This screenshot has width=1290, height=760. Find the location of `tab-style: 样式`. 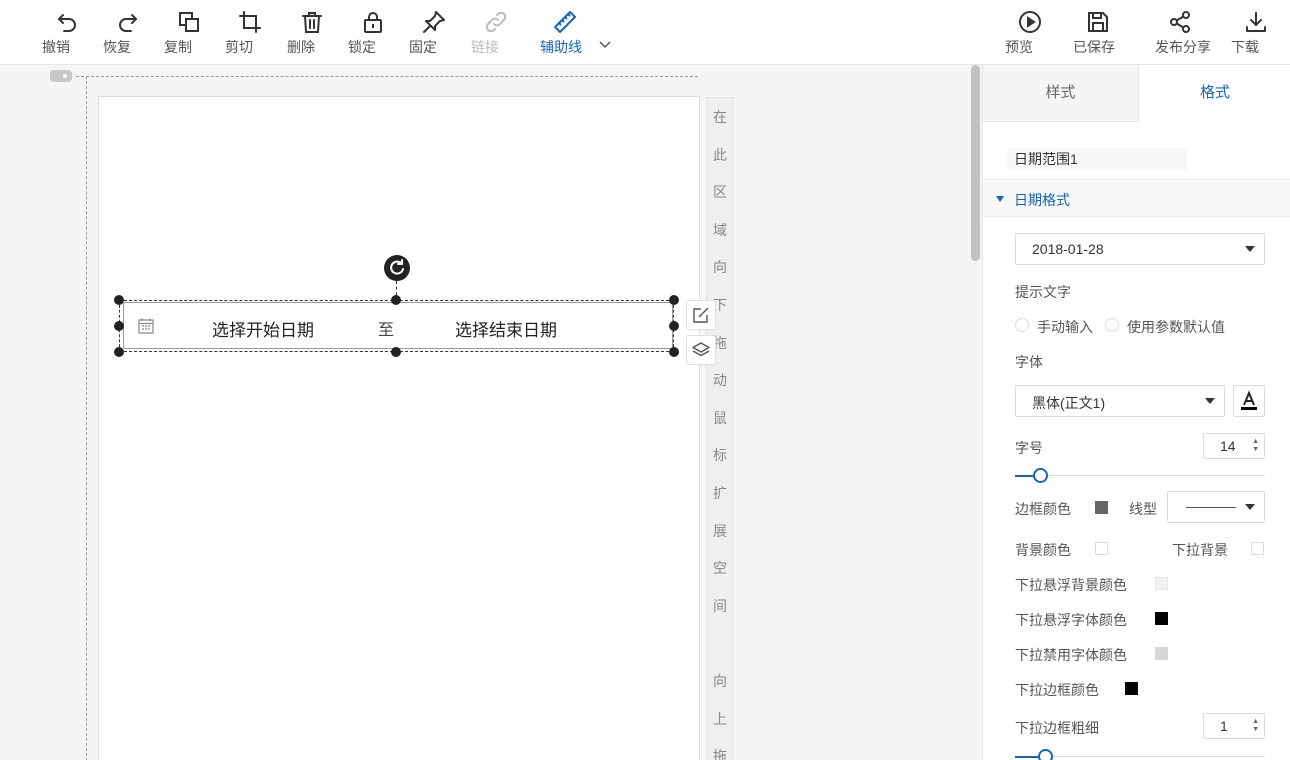

tab-style: 样式 is located at coordinates (1061, 93).